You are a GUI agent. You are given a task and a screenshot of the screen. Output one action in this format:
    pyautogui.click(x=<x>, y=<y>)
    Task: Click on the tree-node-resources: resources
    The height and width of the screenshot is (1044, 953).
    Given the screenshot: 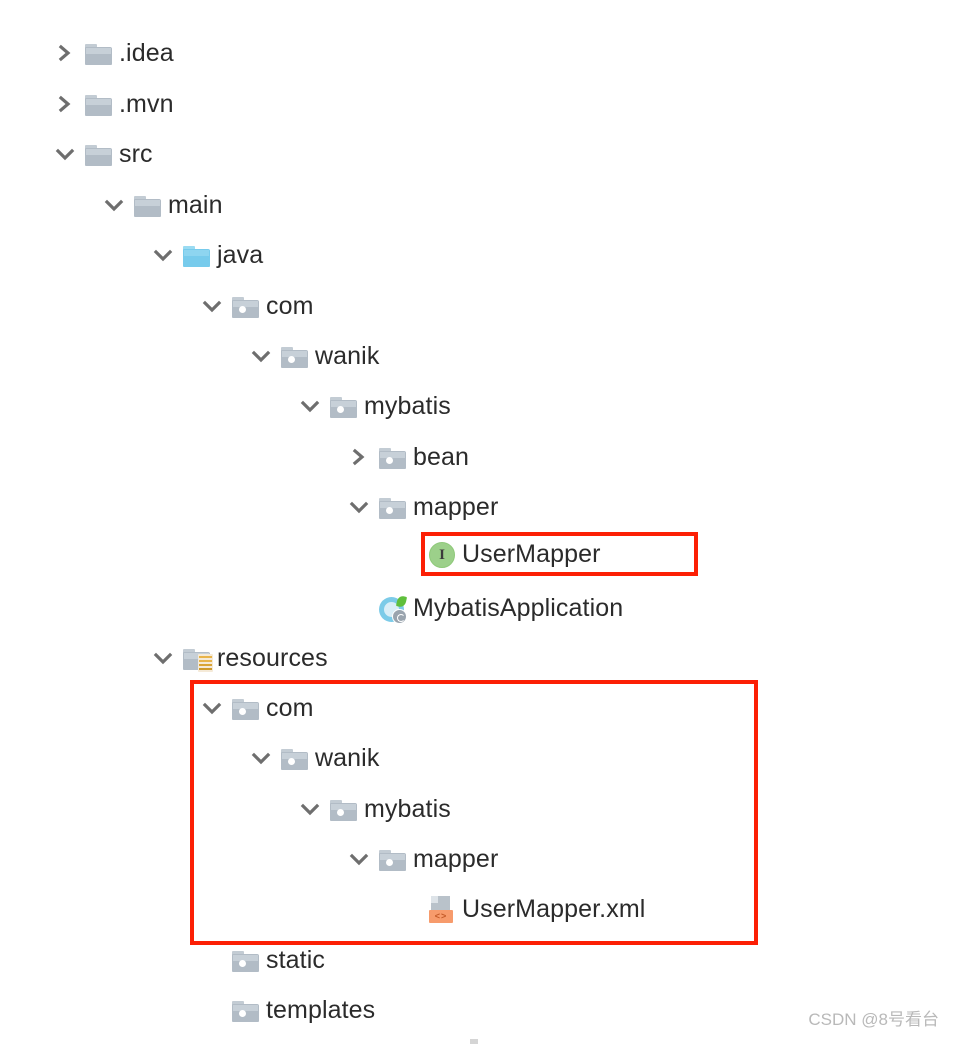 What is the action you would take?
    pyautogui.click(x=239, y=658)
    